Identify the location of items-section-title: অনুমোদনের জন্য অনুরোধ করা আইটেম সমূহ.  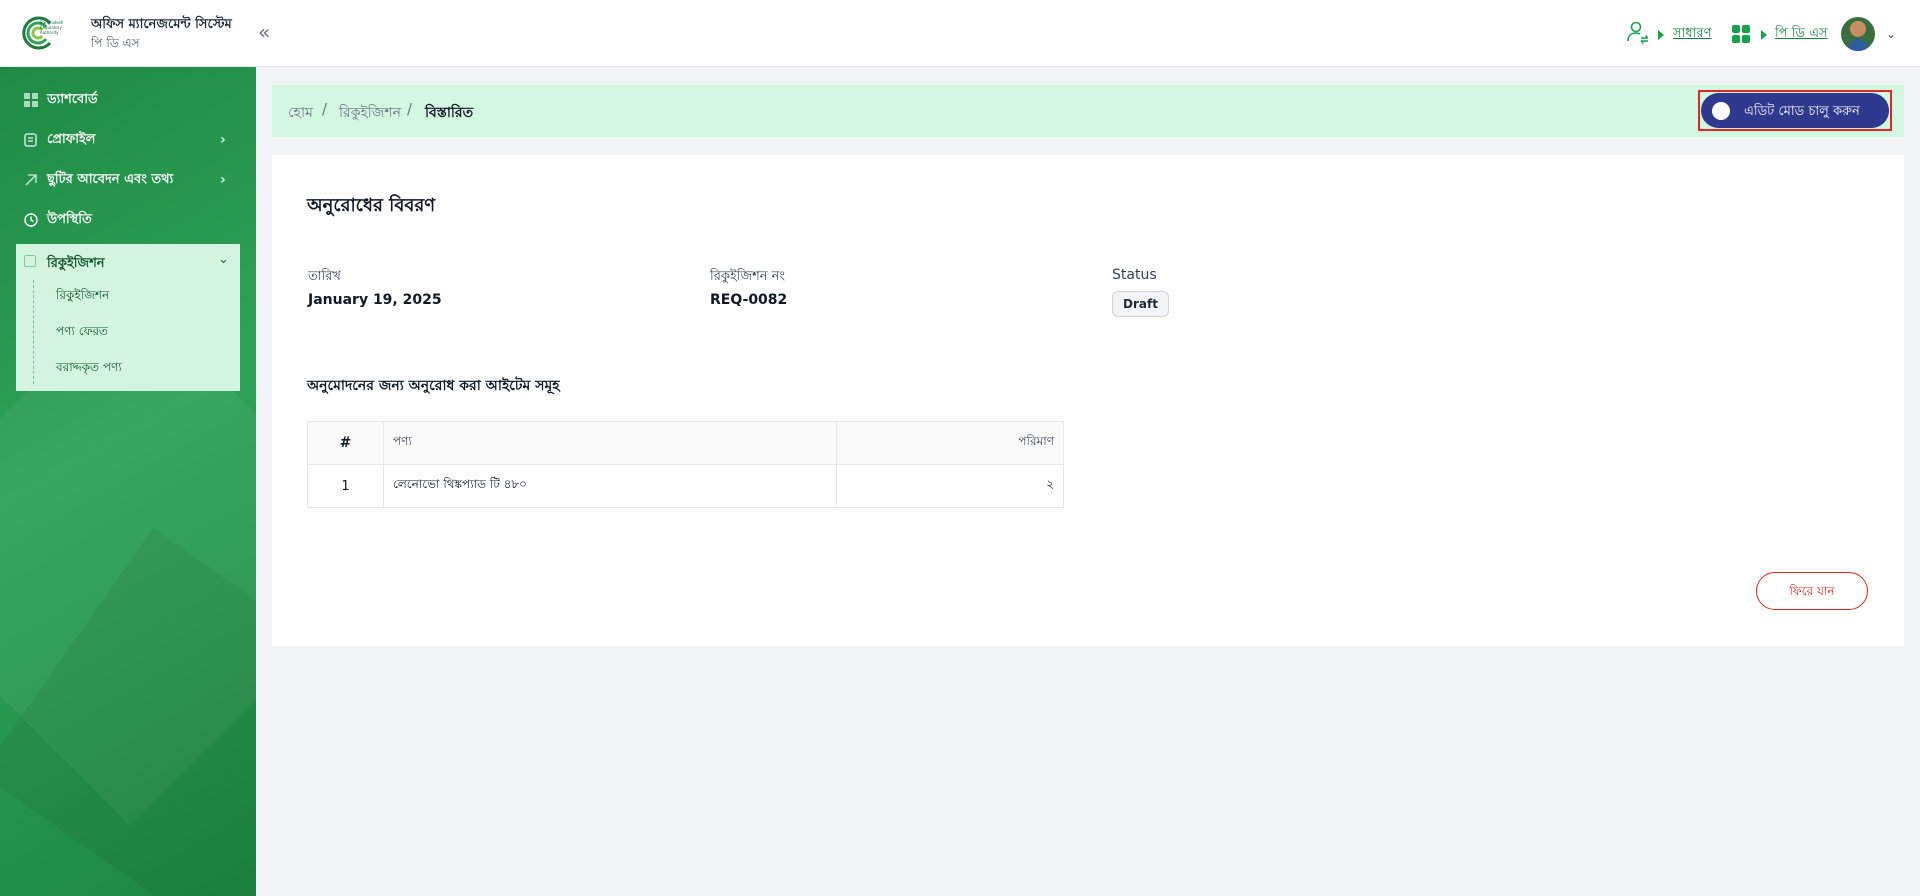
(433, 386).